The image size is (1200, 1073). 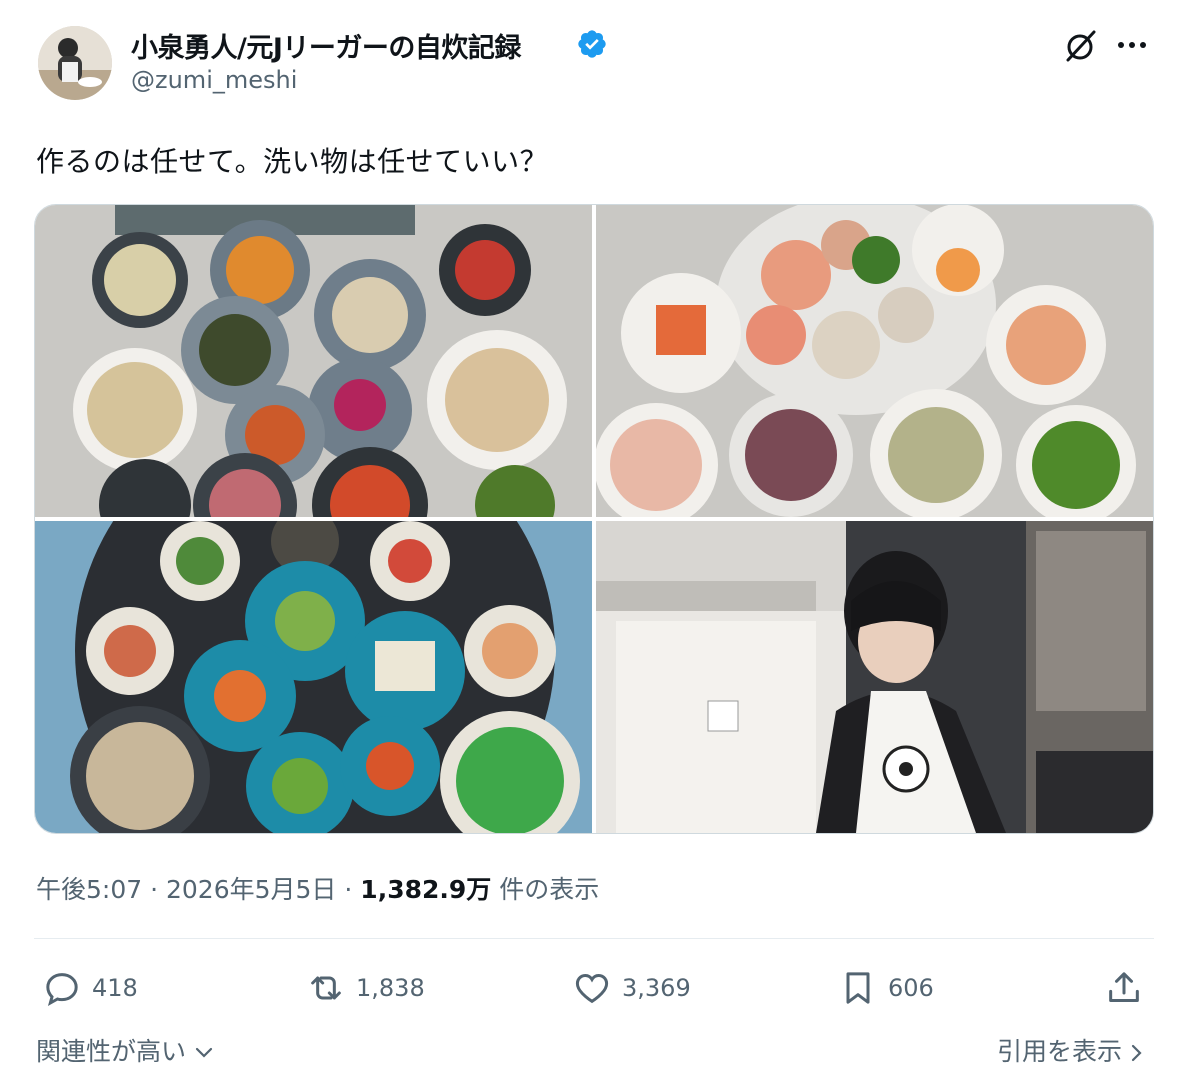 I want to click on bookmark-button: 606, so click(x=886, y=988).